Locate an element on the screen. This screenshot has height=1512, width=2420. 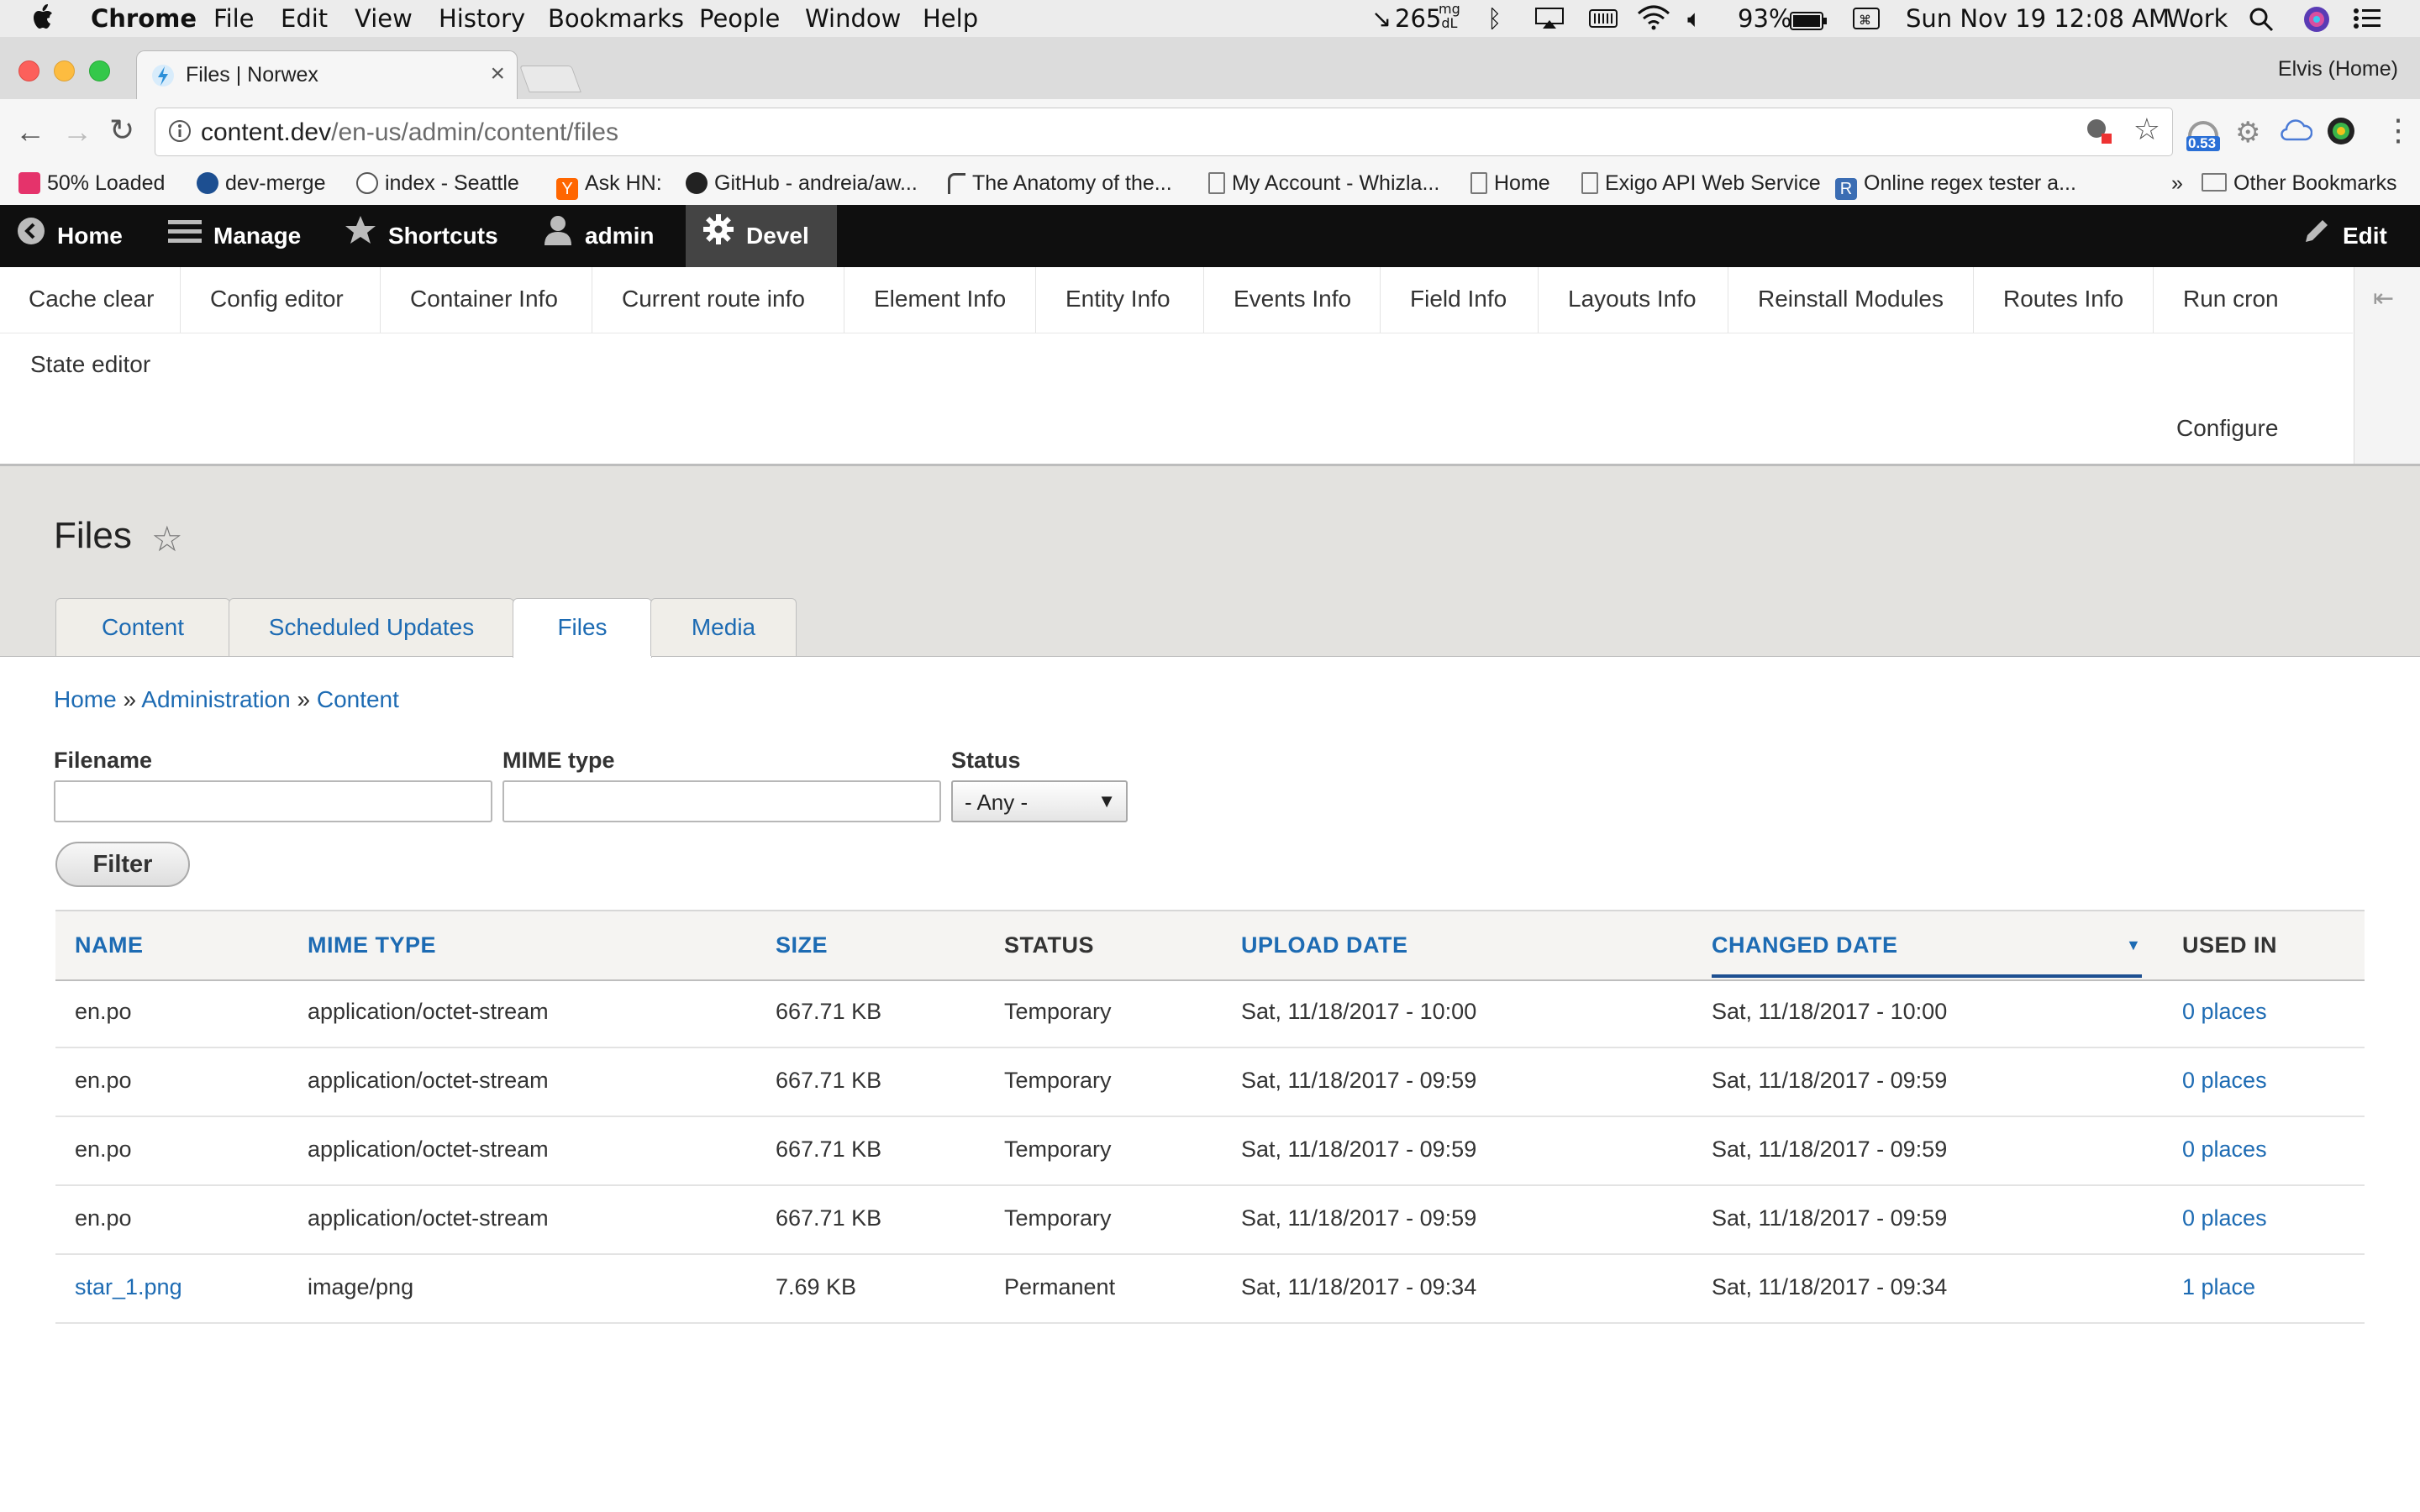
notification-center-icon is located at coordinates (2367, 21).